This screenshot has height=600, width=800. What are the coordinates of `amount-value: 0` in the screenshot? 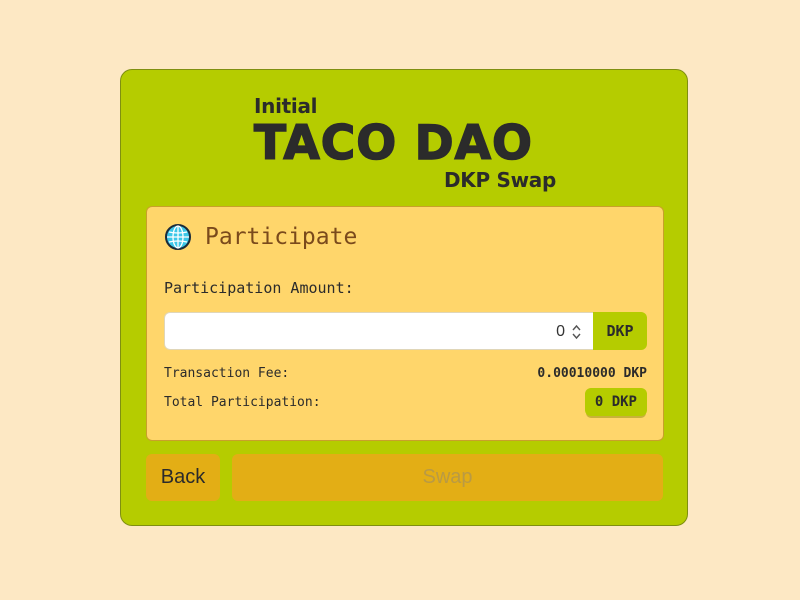 It's located at (560, 331).